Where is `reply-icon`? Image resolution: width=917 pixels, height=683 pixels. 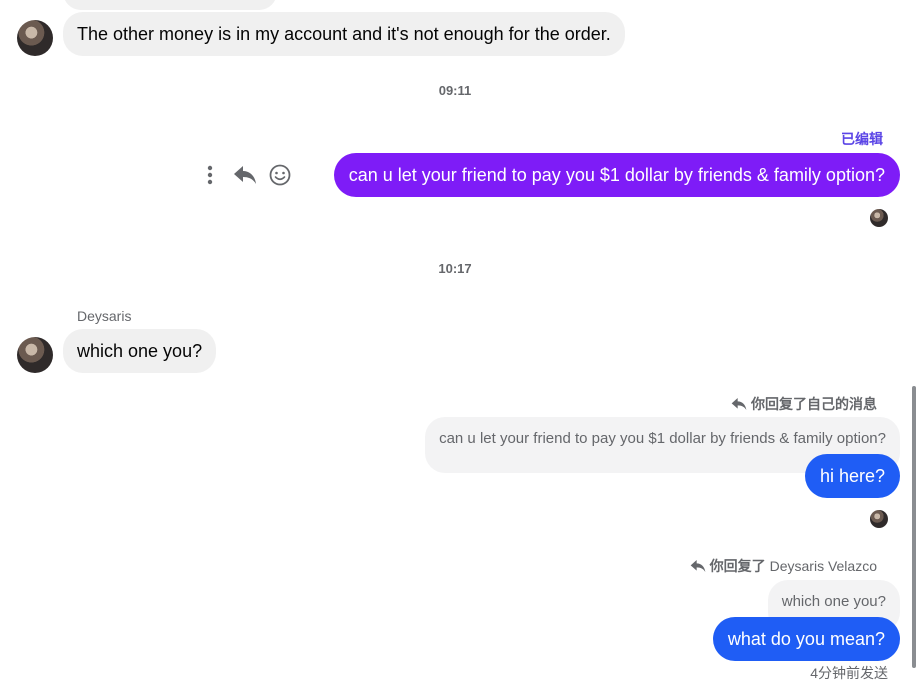 reply-icon is located at coordinates (245, 175).